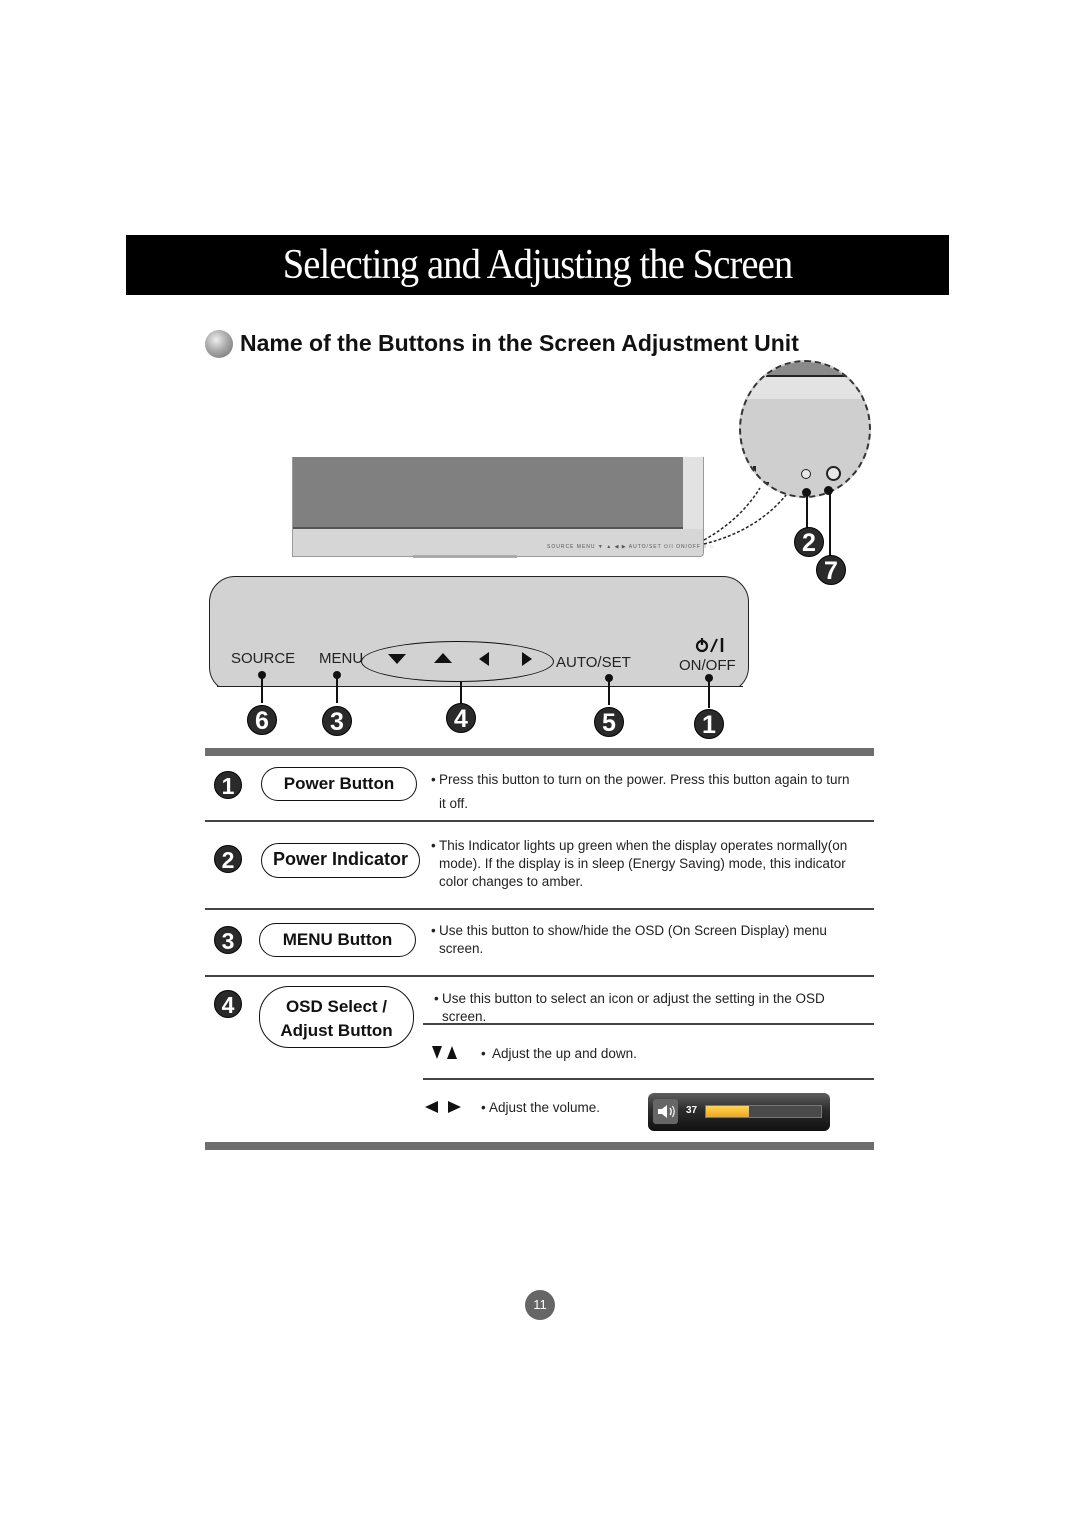 The height and width of the screenshot is (1528, 1080). What do you see at coordinates (228, 859) in the screenshot?
I see `row-number: 2` at bounding box center [228, 859].